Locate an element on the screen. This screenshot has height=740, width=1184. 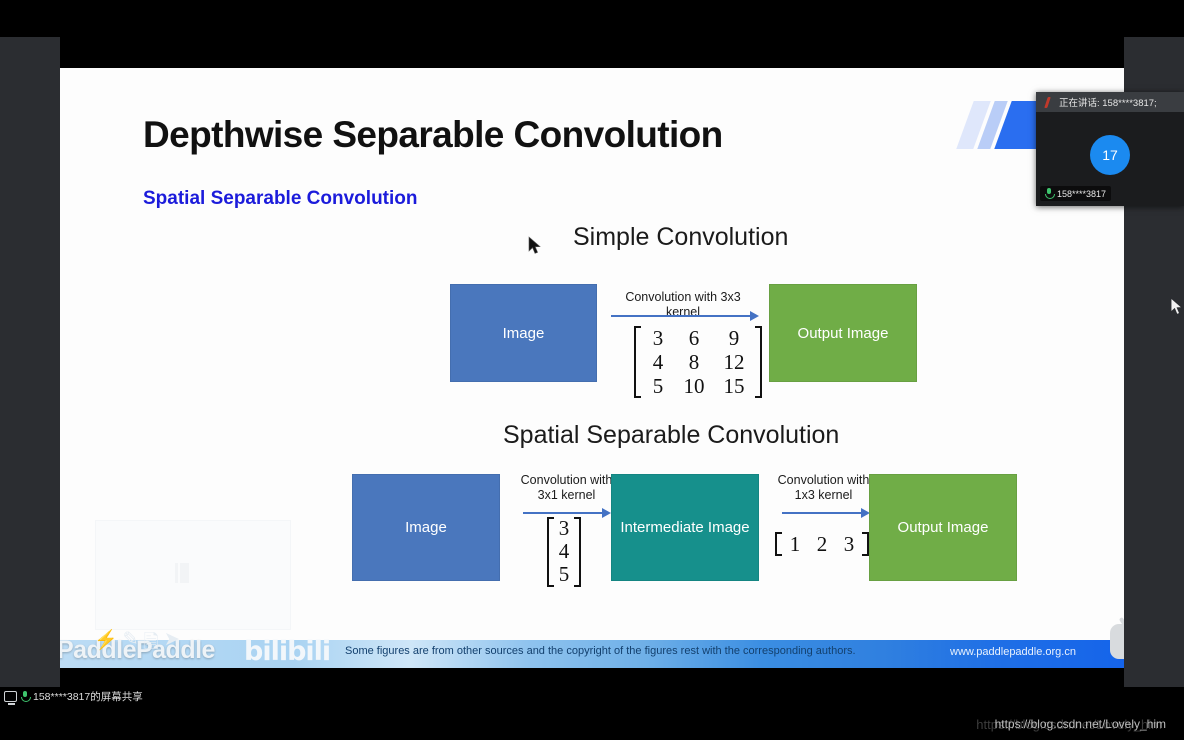
spatial-arrow-label-2: Convolution with 1x3 kernel is located at coordinates (823, 488).